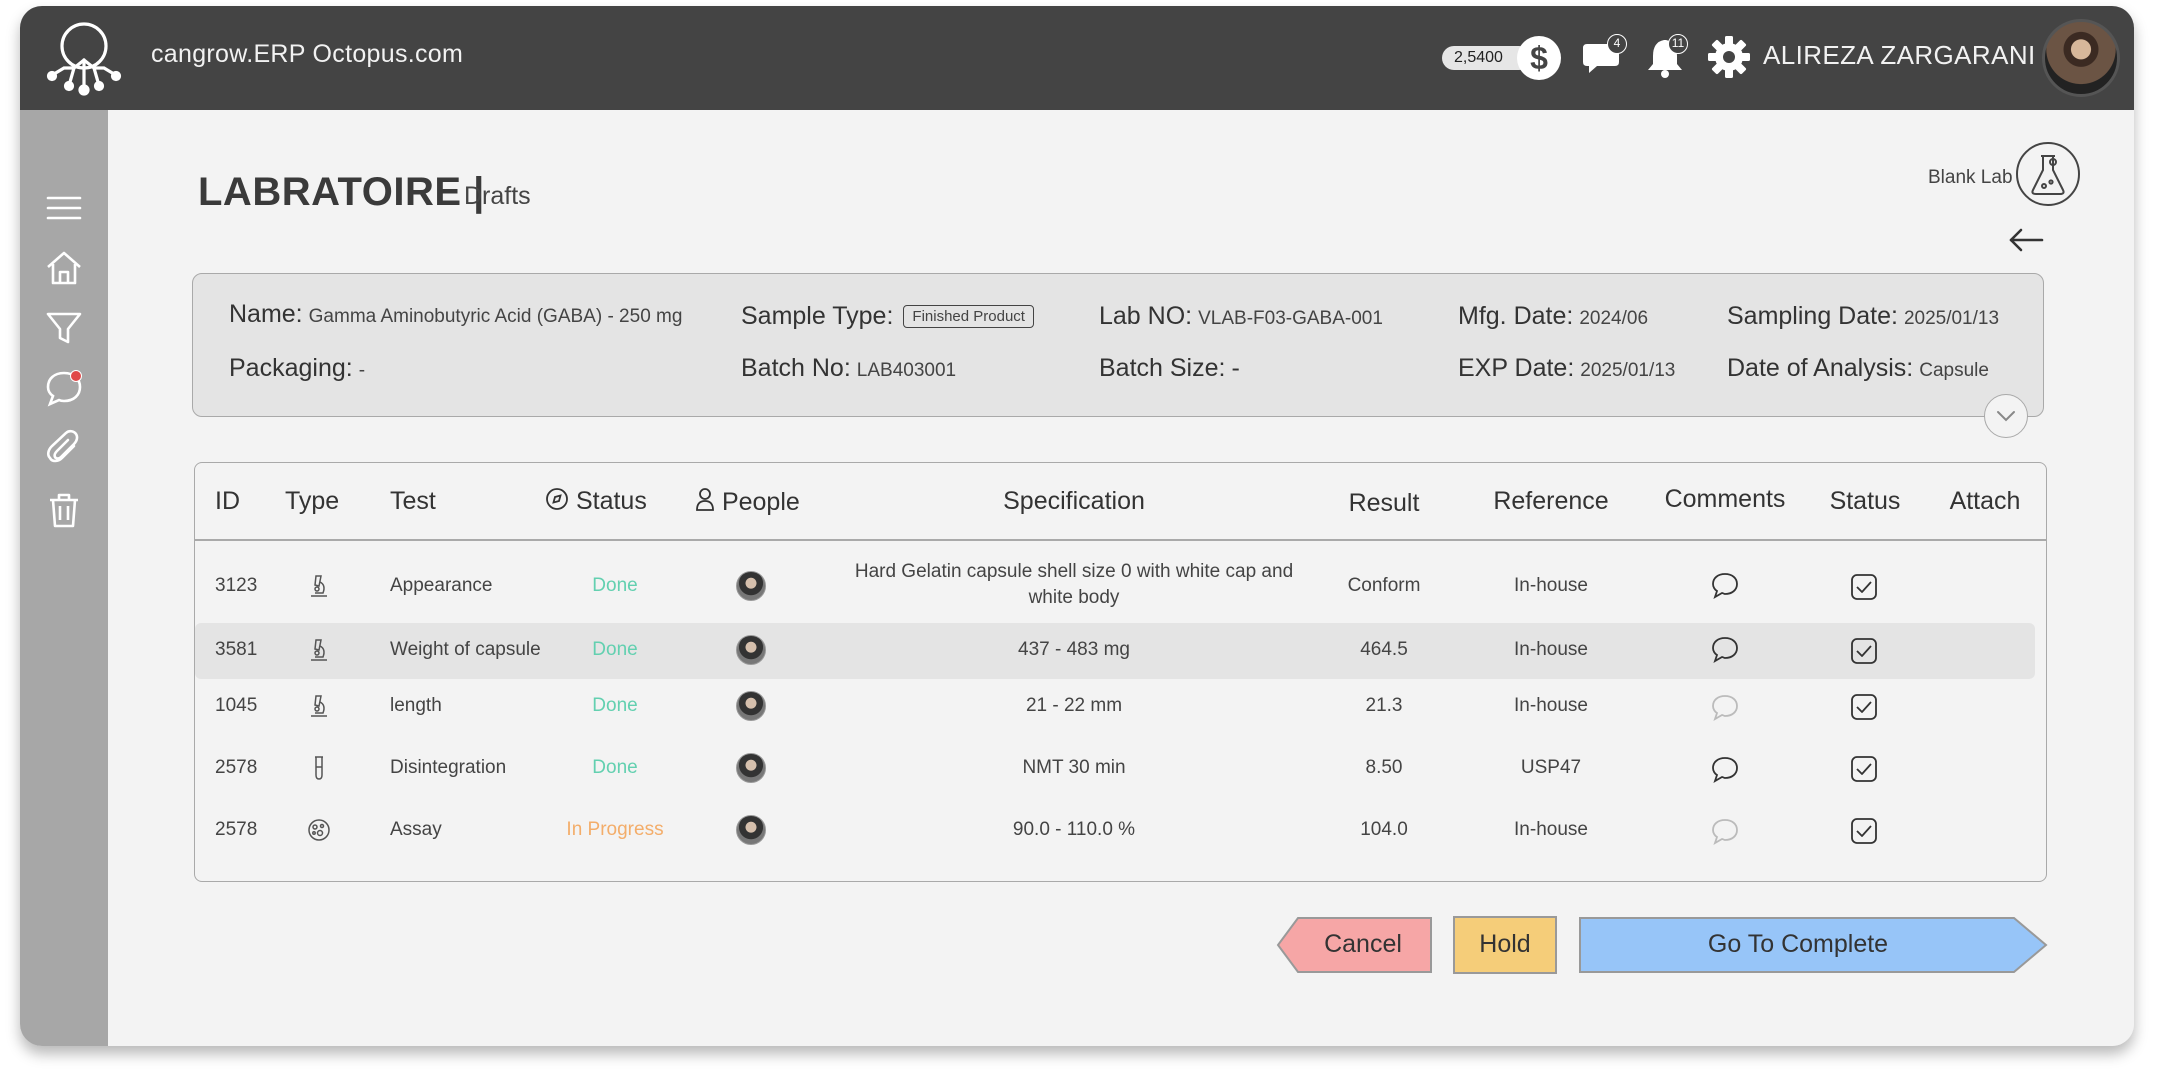 Image resolution: width=2160 pixels, height=1081 pixels. Describe the element at coordinates (84, 59) in the screenshot. I see `octopus-logo-icon` at that location.